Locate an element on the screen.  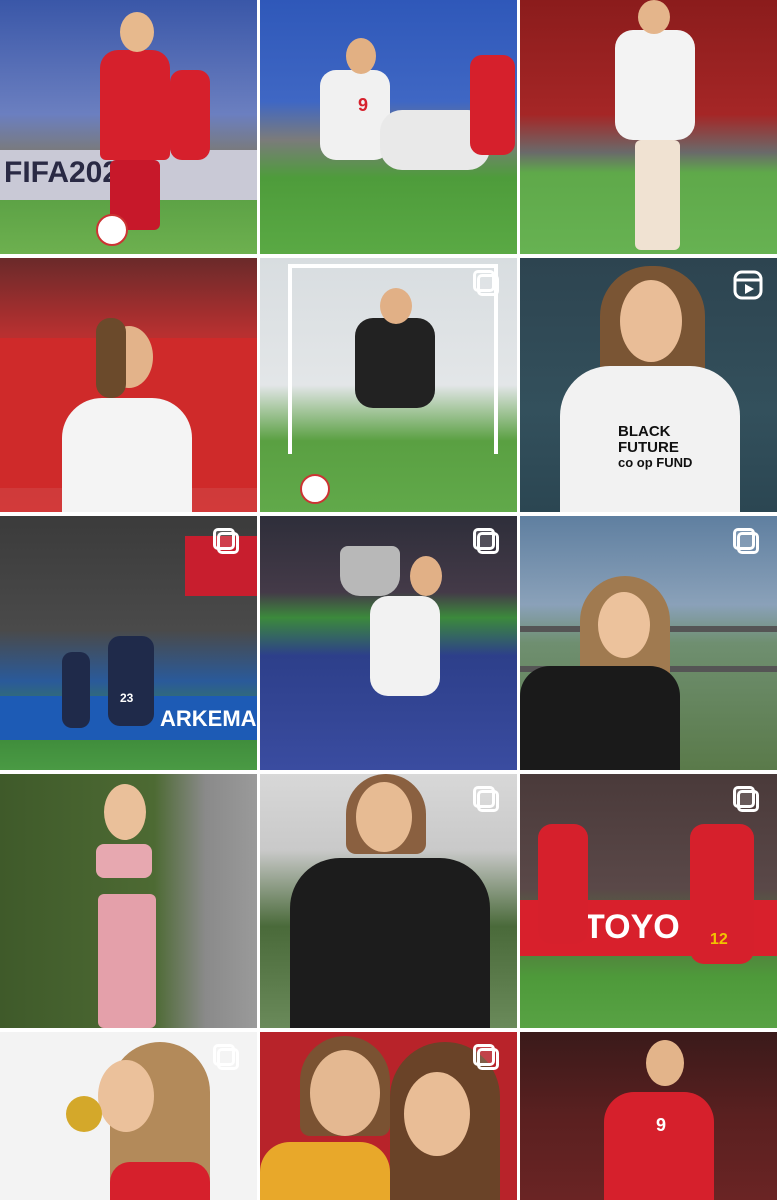
person-red-kit is located at coordinates (160, 1181).